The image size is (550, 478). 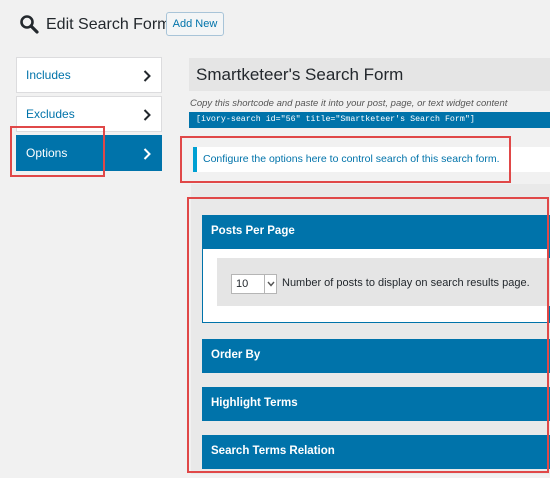 What do you see at coordinates (300, 74) in the screenshot?
I see `form-title: Smartketeer's Search Form` at bounding box center [300, 74].